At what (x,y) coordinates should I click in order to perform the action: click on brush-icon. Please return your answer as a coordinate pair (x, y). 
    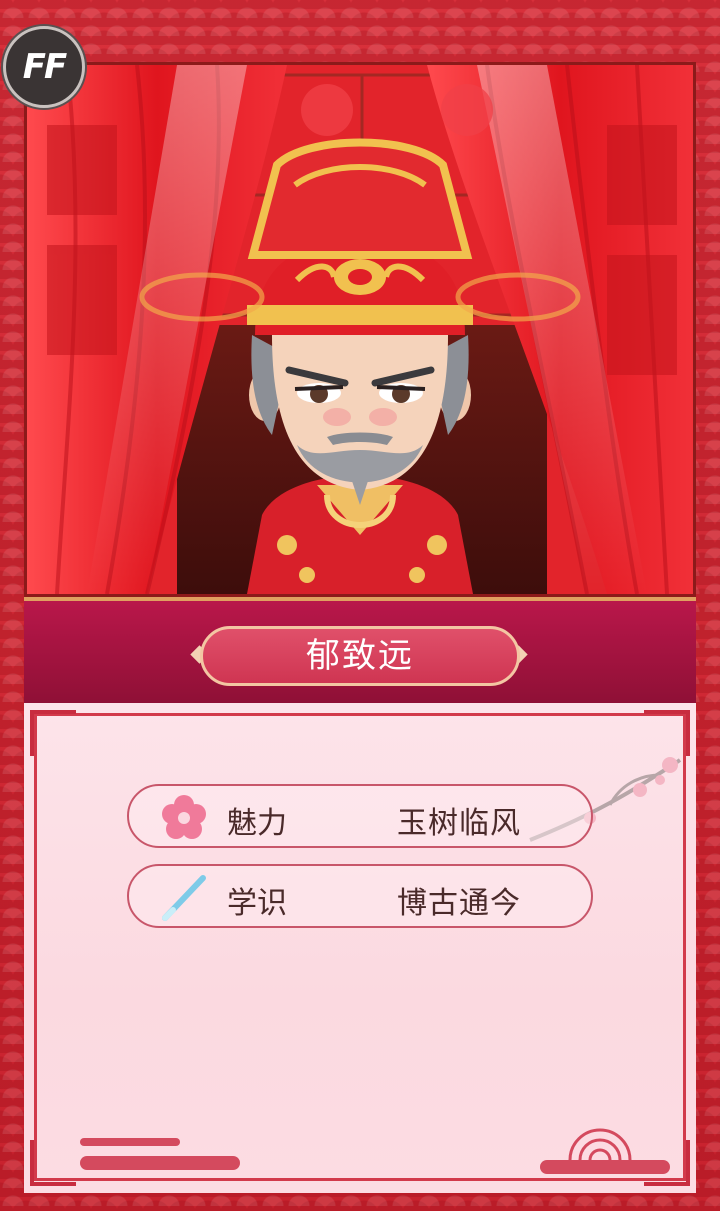
    Looking at the image, I should click on (184, 898).